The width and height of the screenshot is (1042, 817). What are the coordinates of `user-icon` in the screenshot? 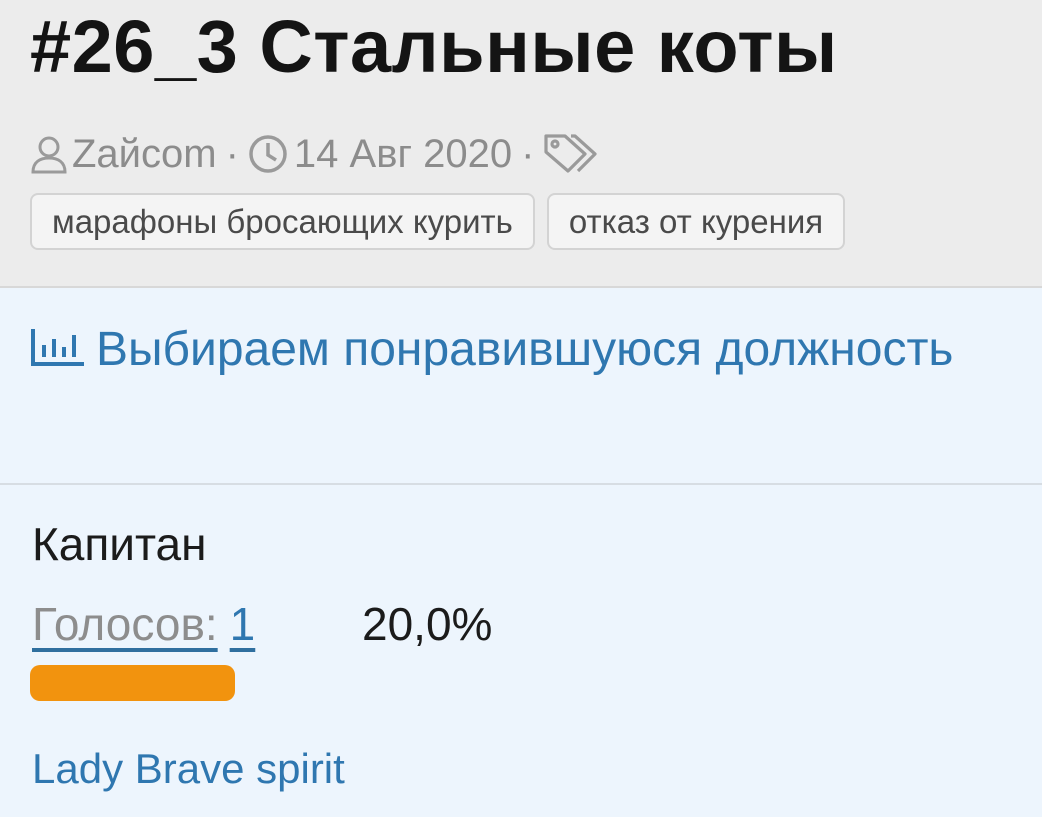 It's located at (49, 154).